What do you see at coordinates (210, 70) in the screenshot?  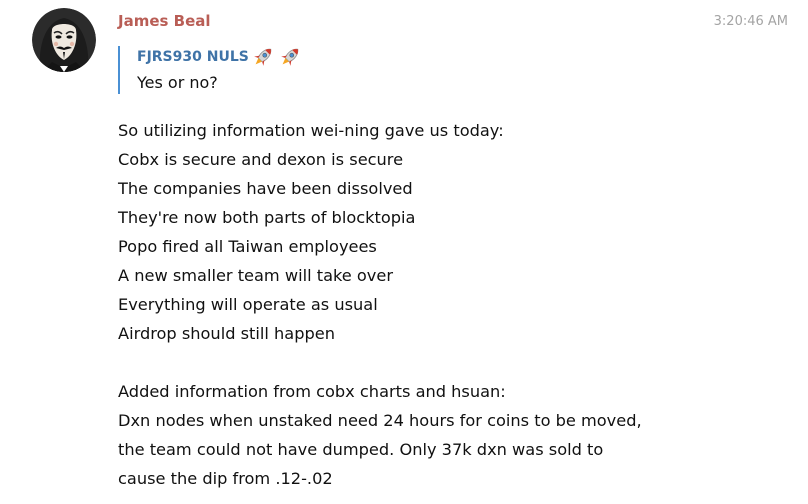 I see `reply-quote: FJRS930 NULS Yes or no?` at bounding box center [210, 70].